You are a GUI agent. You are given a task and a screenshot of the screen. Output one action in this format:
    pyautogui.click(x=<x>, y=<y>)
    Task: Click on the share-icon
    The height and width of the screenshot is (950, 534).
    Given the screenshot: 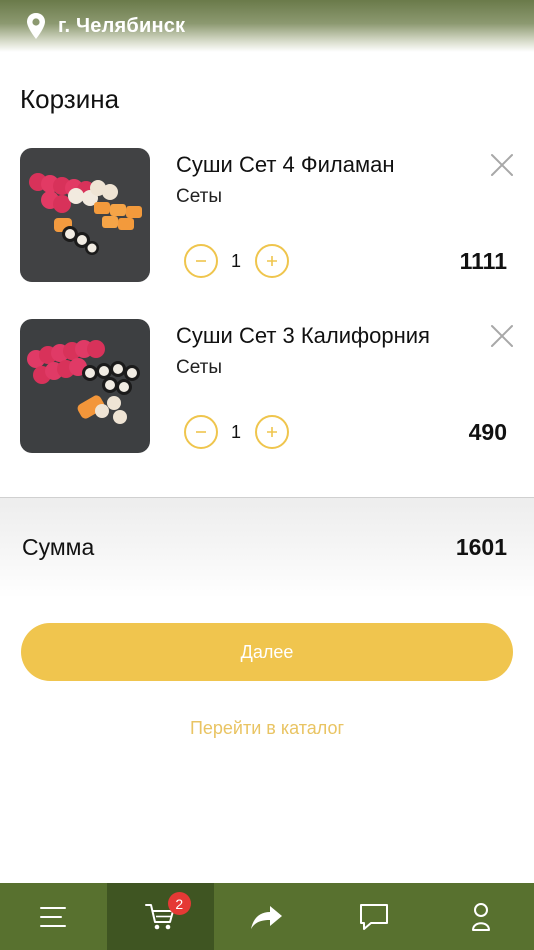 What is the action you would take?
    pyautogui.click(x=266, y=917)
    